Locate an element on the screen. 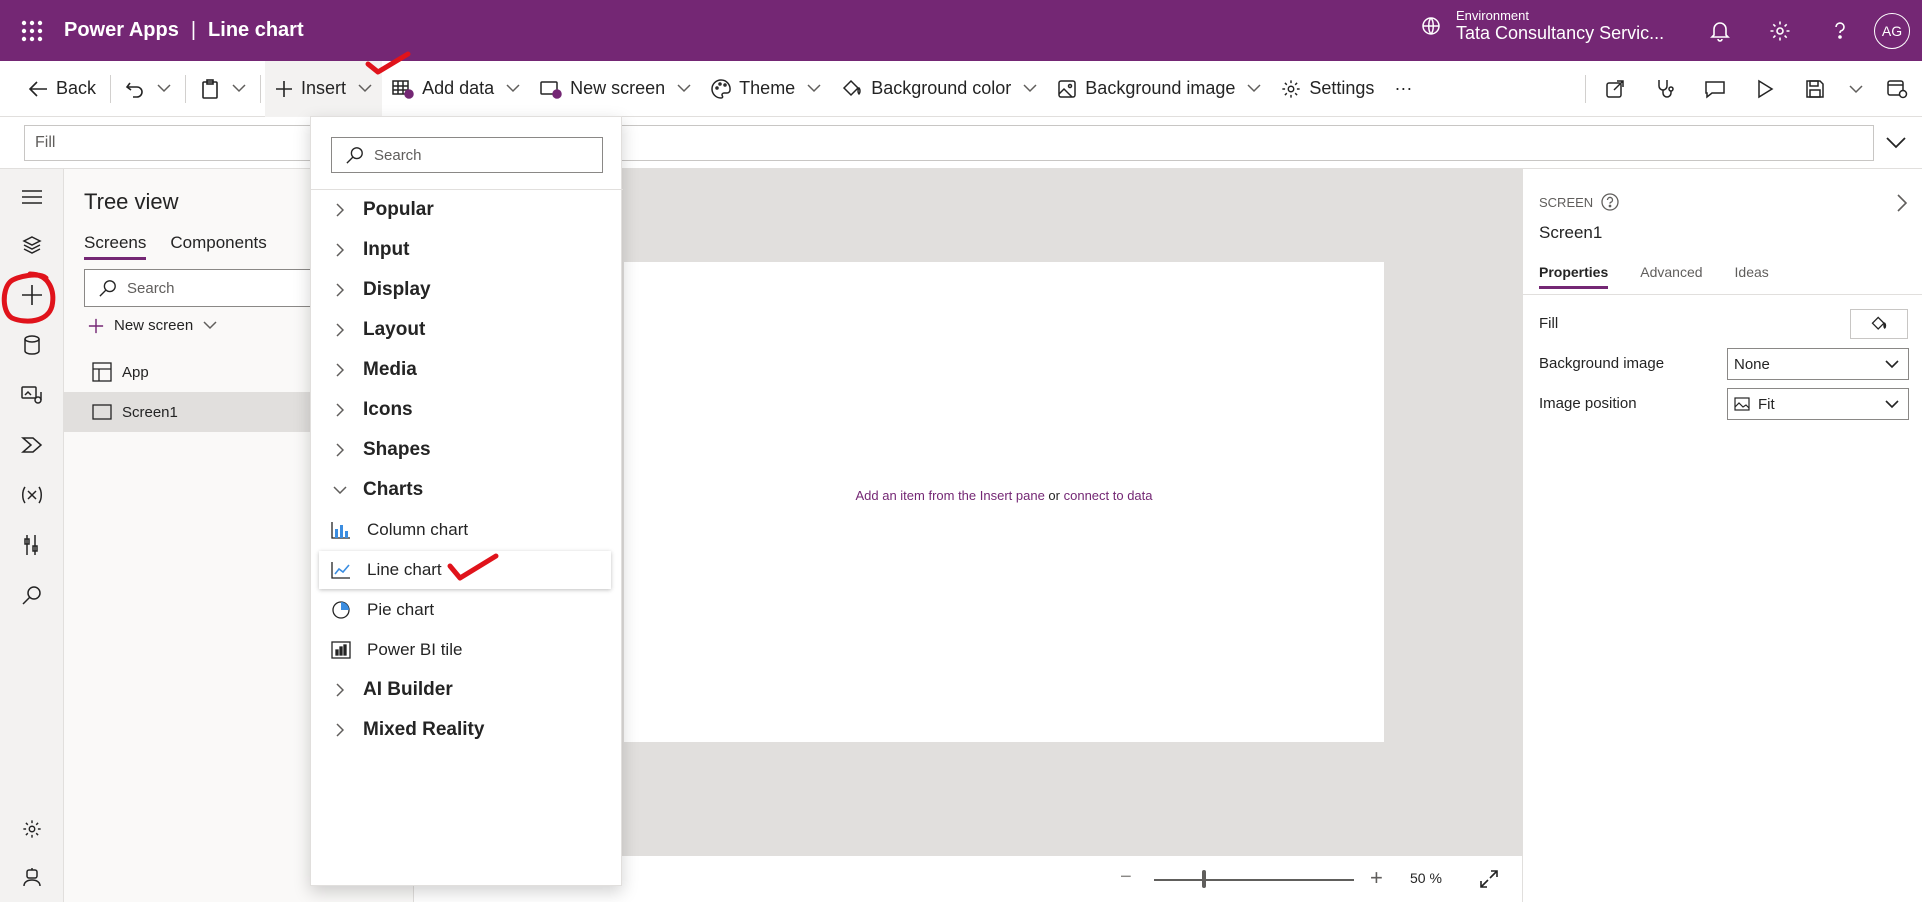  product-name: Power Apps is located at coordinates (121, 30).